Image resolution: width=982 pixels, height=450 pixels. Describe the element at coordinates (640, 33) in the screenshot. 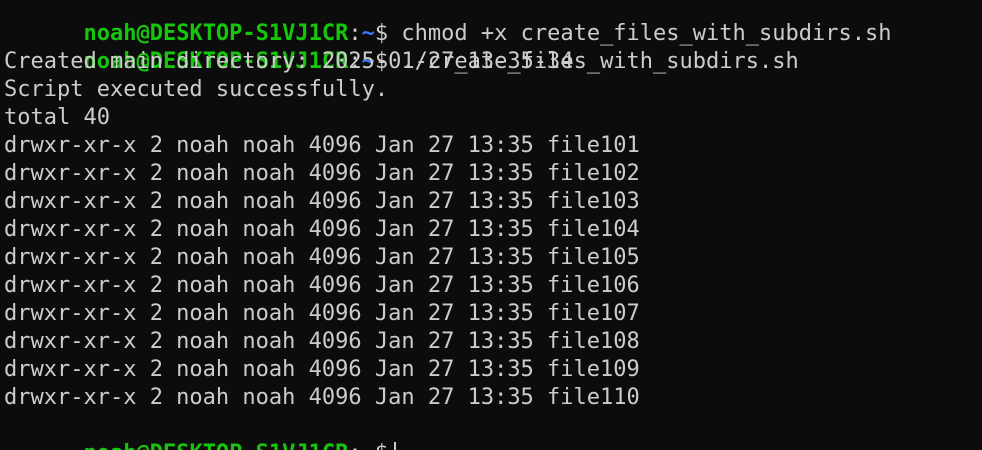

I see `command-text: chmod +x create_files_with_subdirs.sh` at that location.